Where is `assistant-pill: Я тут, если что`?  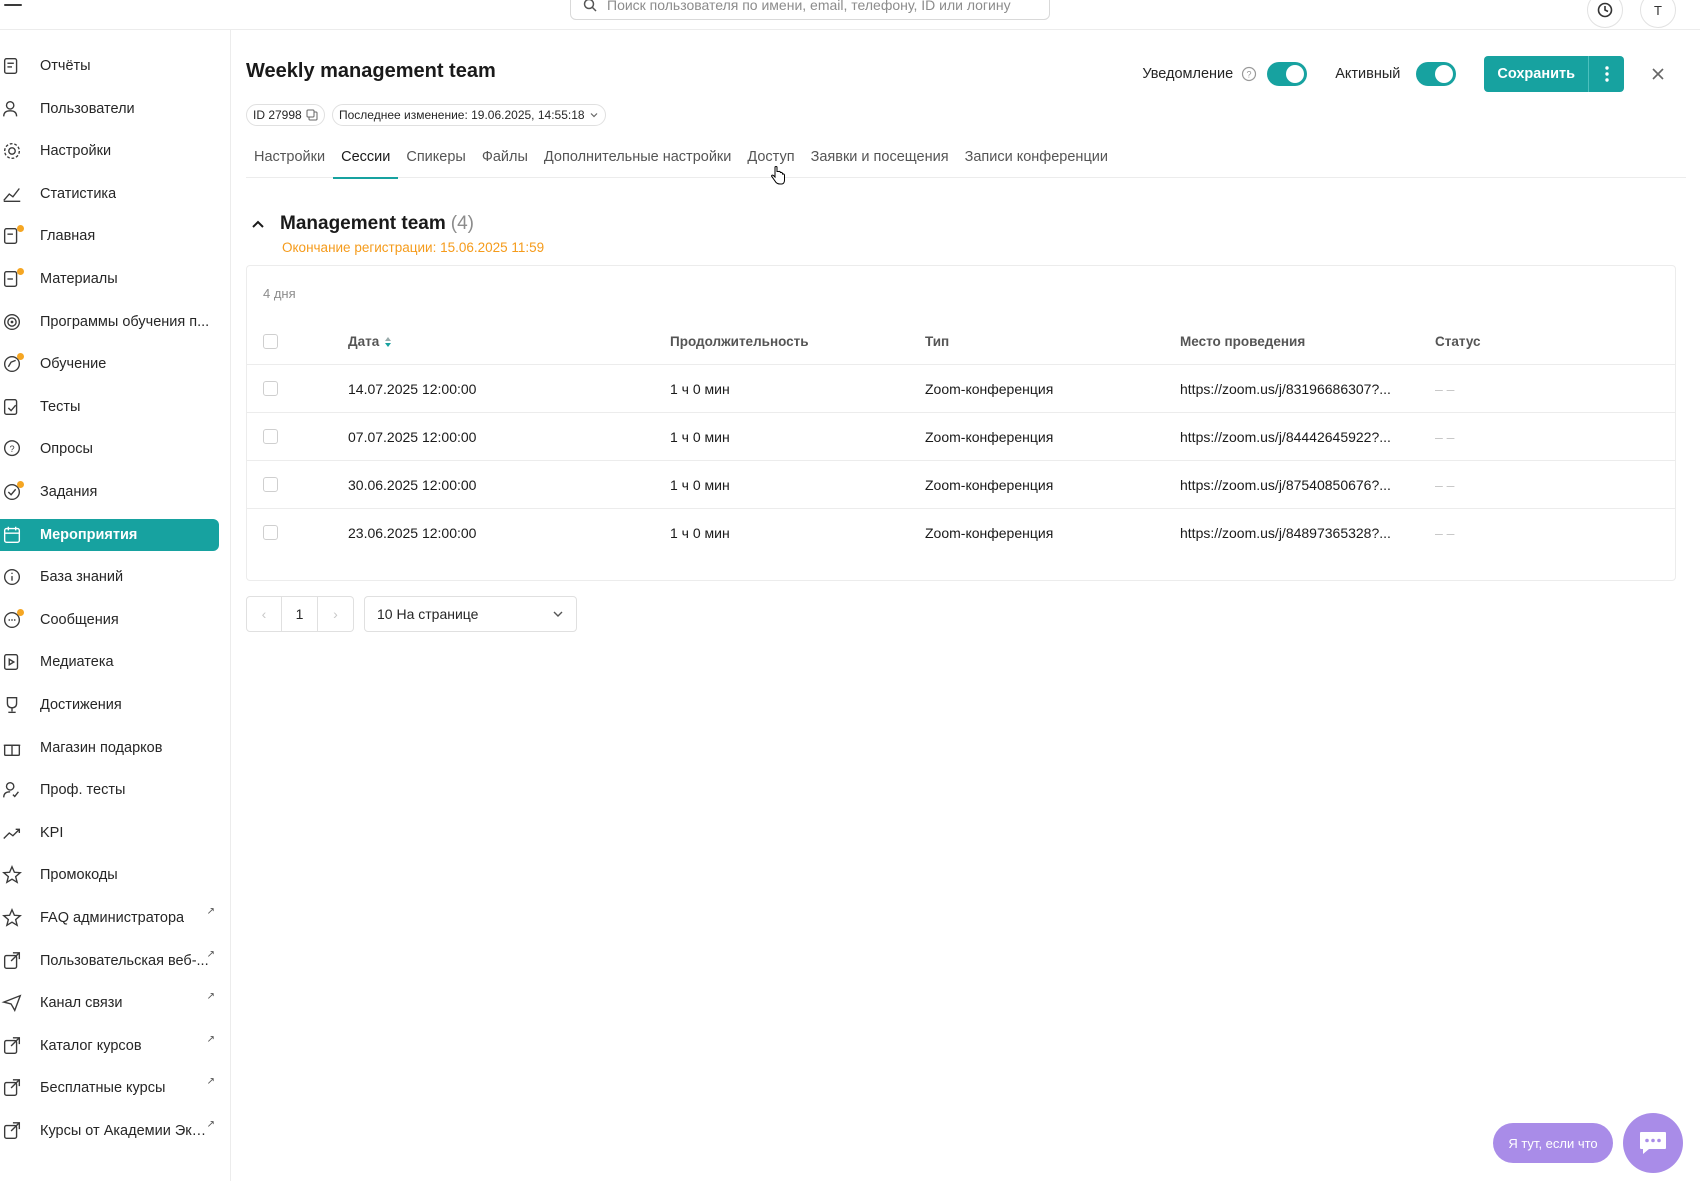 assistant-pill: Я тут, если что is located at coordinates (1553, 1143).